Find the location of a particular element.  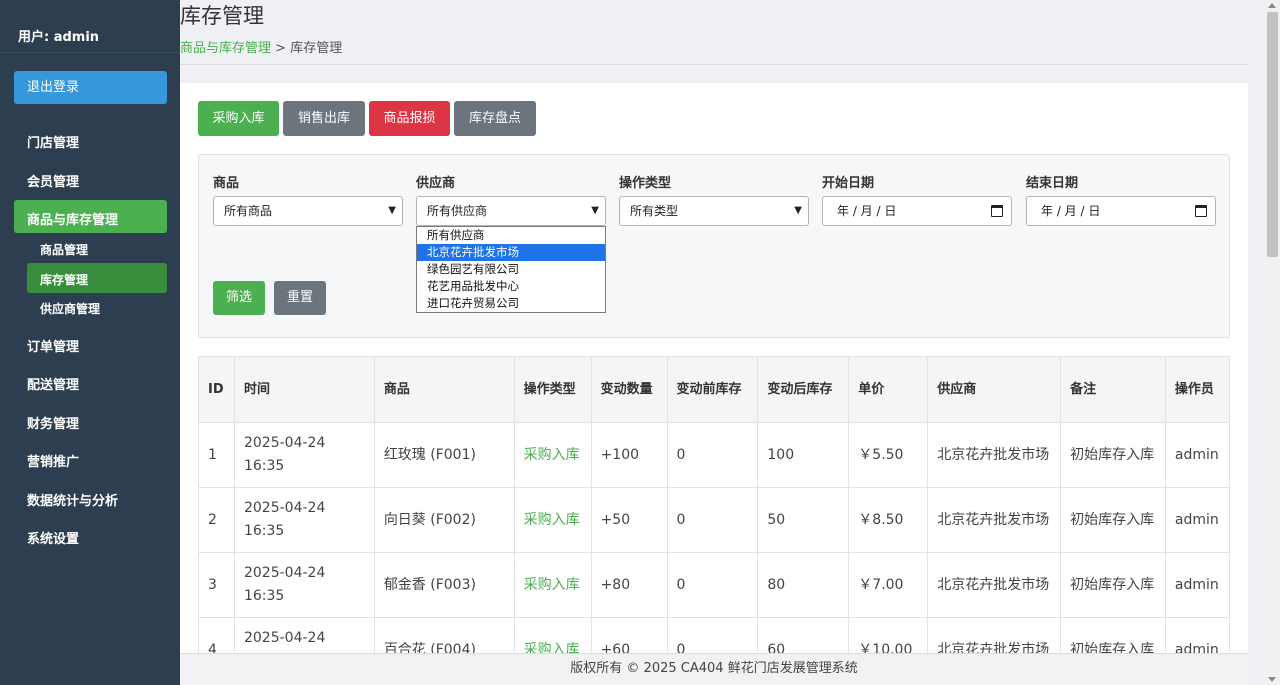

sidebar-item-stores: 门店管理 is located at coordinates (53, 141).